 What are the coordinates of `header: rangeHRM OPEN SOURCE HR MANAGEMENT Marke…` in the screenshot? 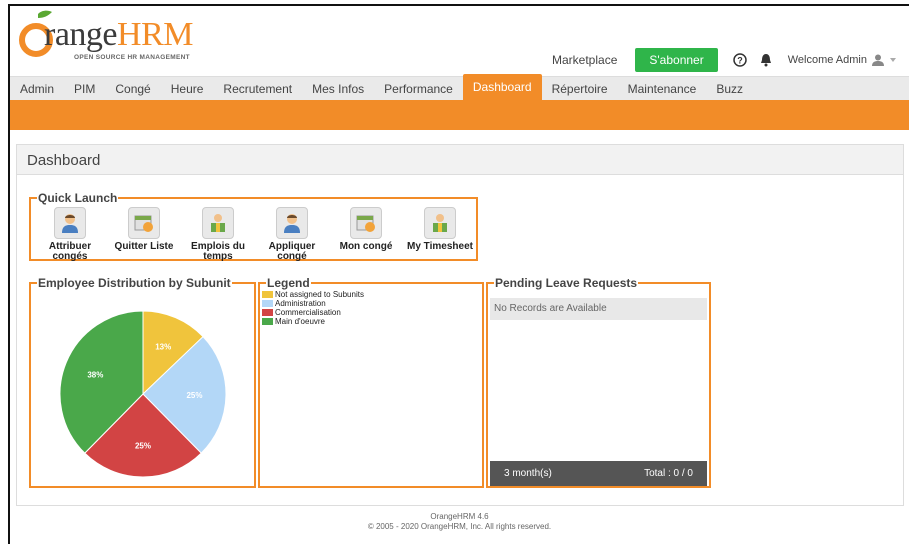 It's located at (459, 41).